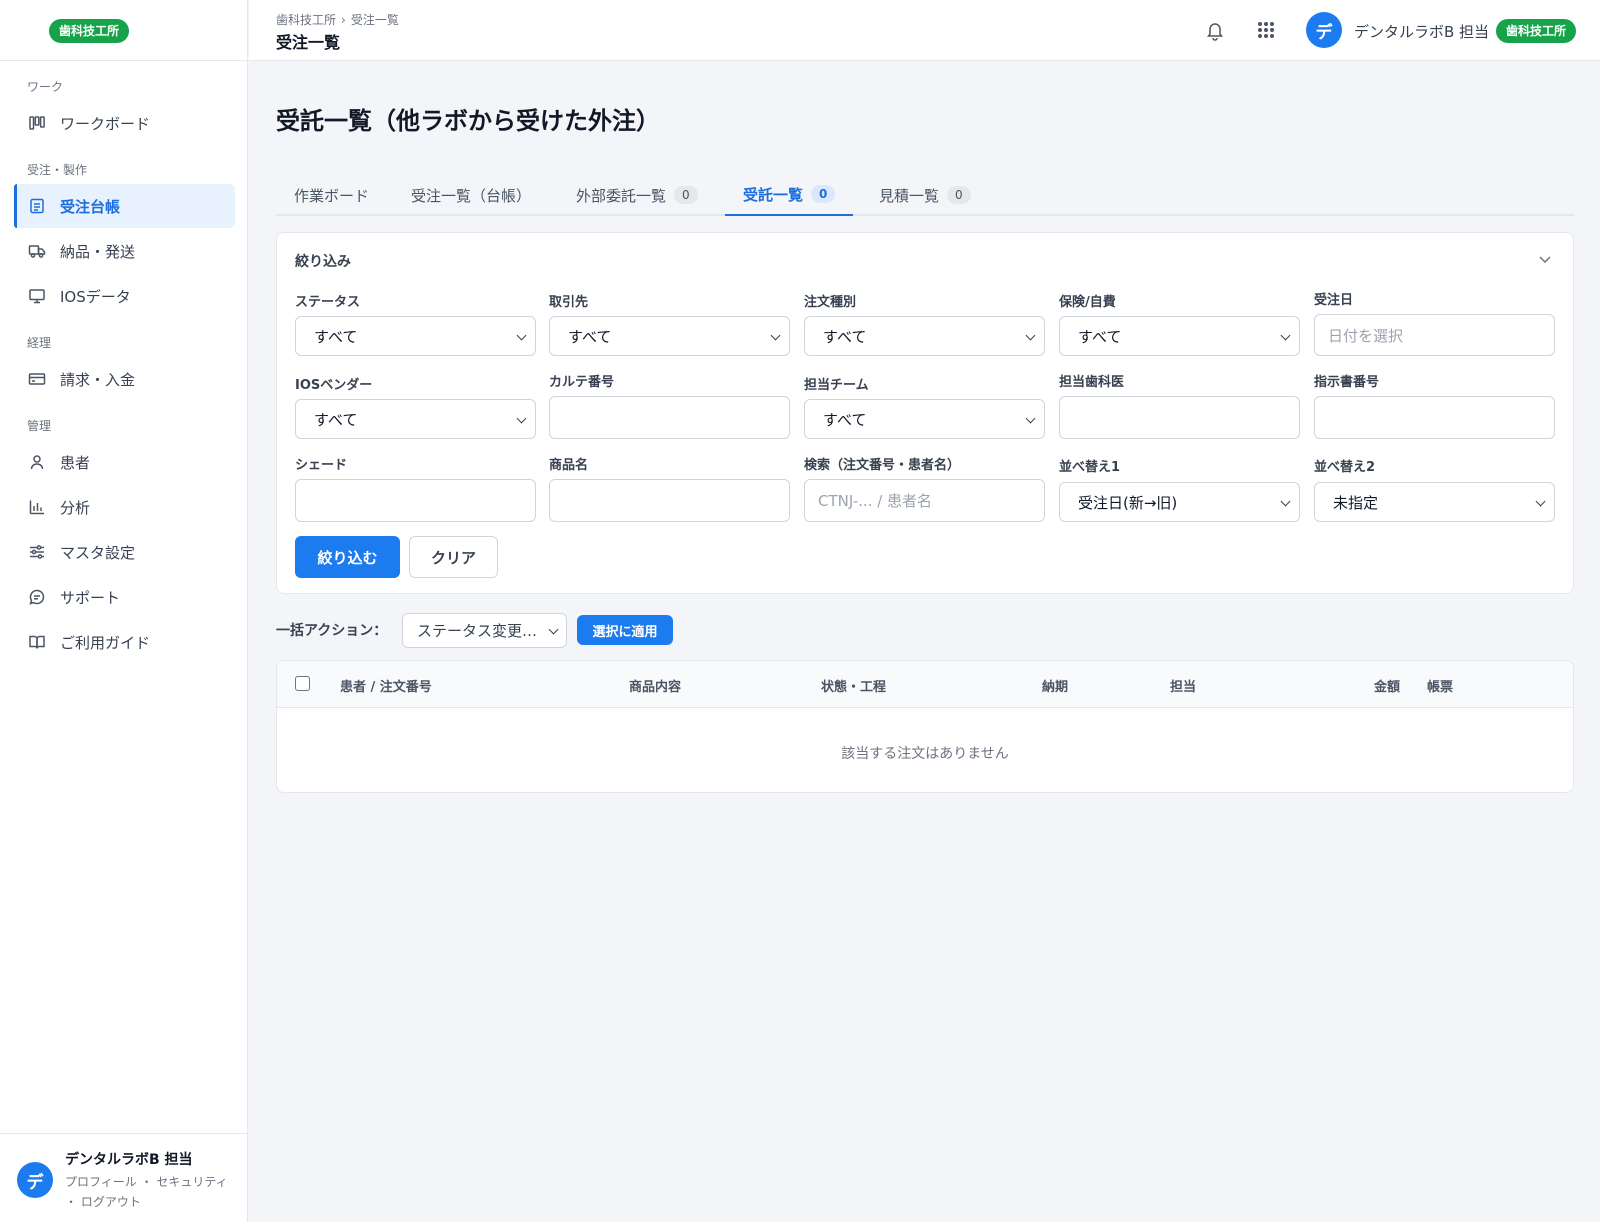 The height and width of the screenshot is (1222, 1600). What do you see at coordinates (415, 500) in the screenshot?
I see `shade-input` at bounding box center [415, 500].